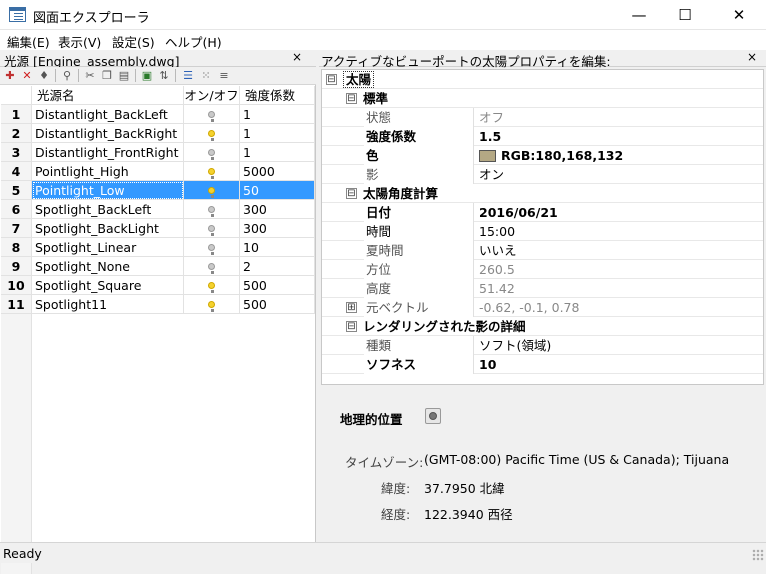 The width and height of the screenshot is (766, 574). Describe the element at coordinates (147, 75) in the screenshot. I see `image-icon: ▣` at that location.